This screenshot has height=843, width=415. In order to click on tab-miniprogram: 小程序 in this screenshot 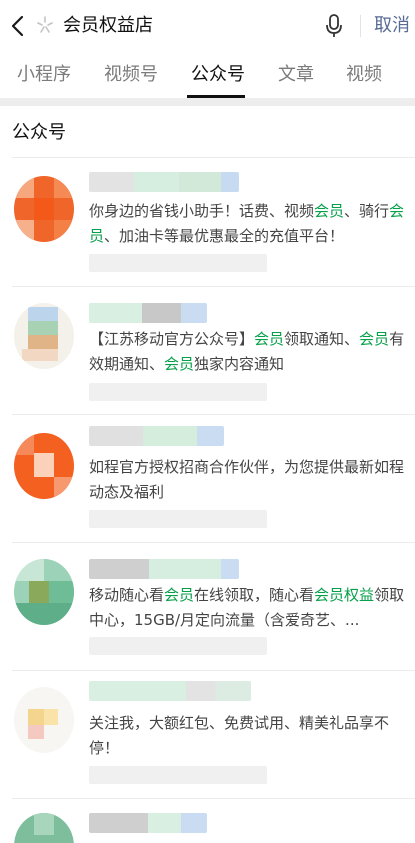, I will do `click(44, 75)`.